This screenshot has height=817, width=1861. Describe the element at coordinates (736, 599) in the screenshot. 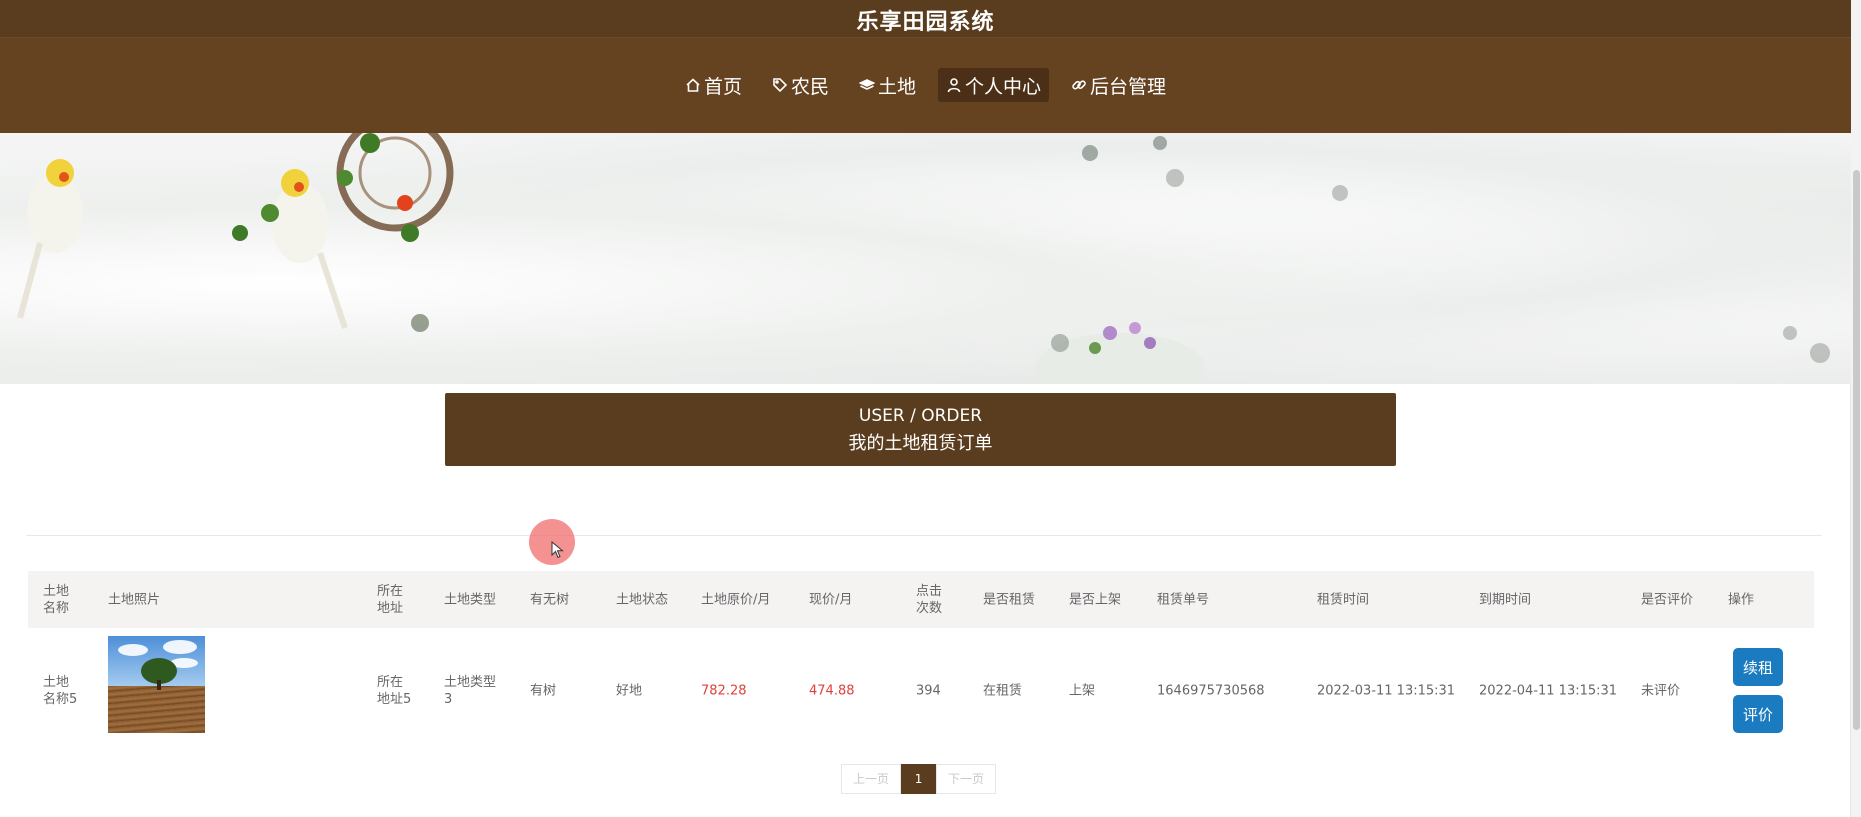

I see `header-original-price: 土地原价/月` at that location.